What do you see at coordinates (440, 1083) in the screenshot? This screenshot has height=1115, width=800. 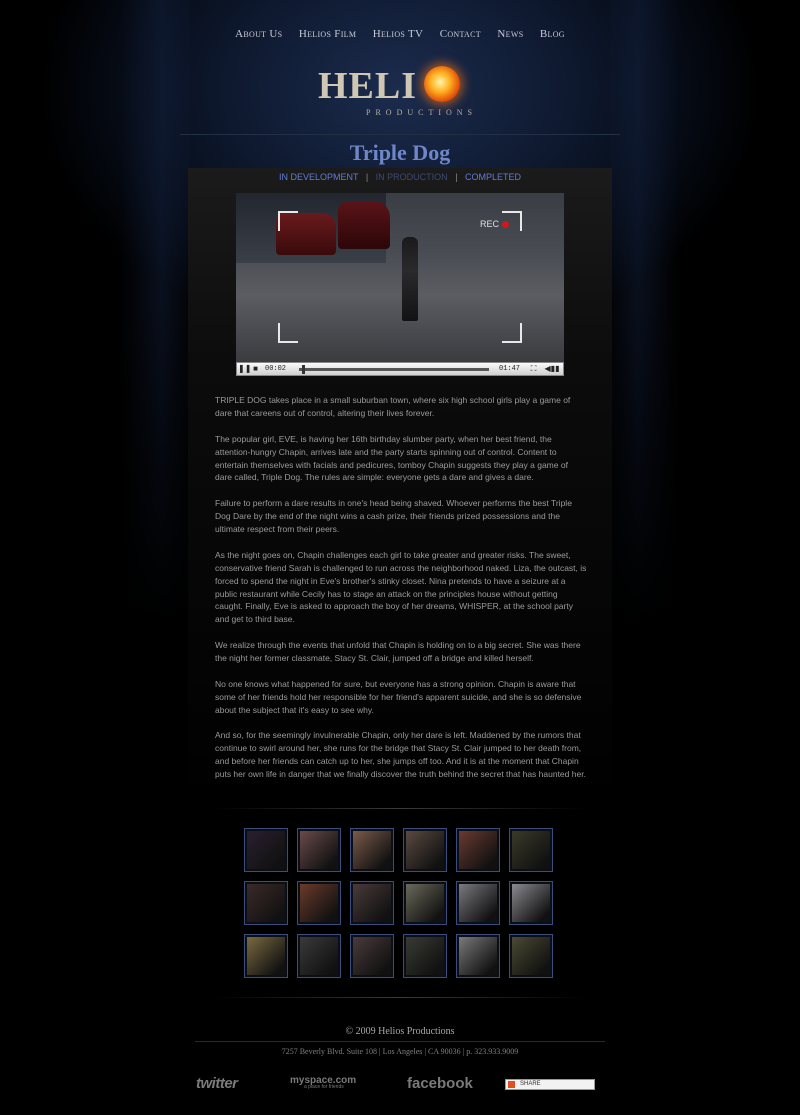 I see `facebook-link: facebook` at bounding box center [440, 1083].